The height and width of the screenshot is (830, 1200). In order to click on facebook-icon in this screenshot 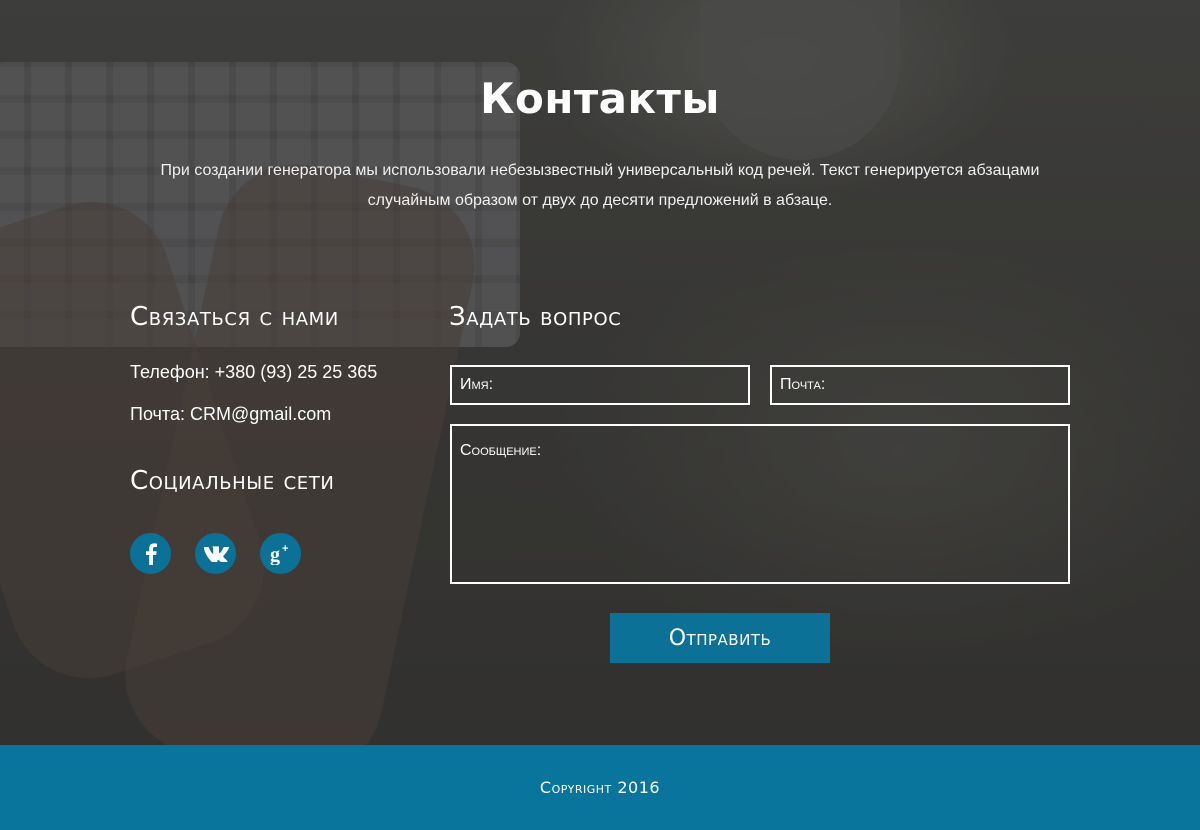, I will do `click(151, 553)`.